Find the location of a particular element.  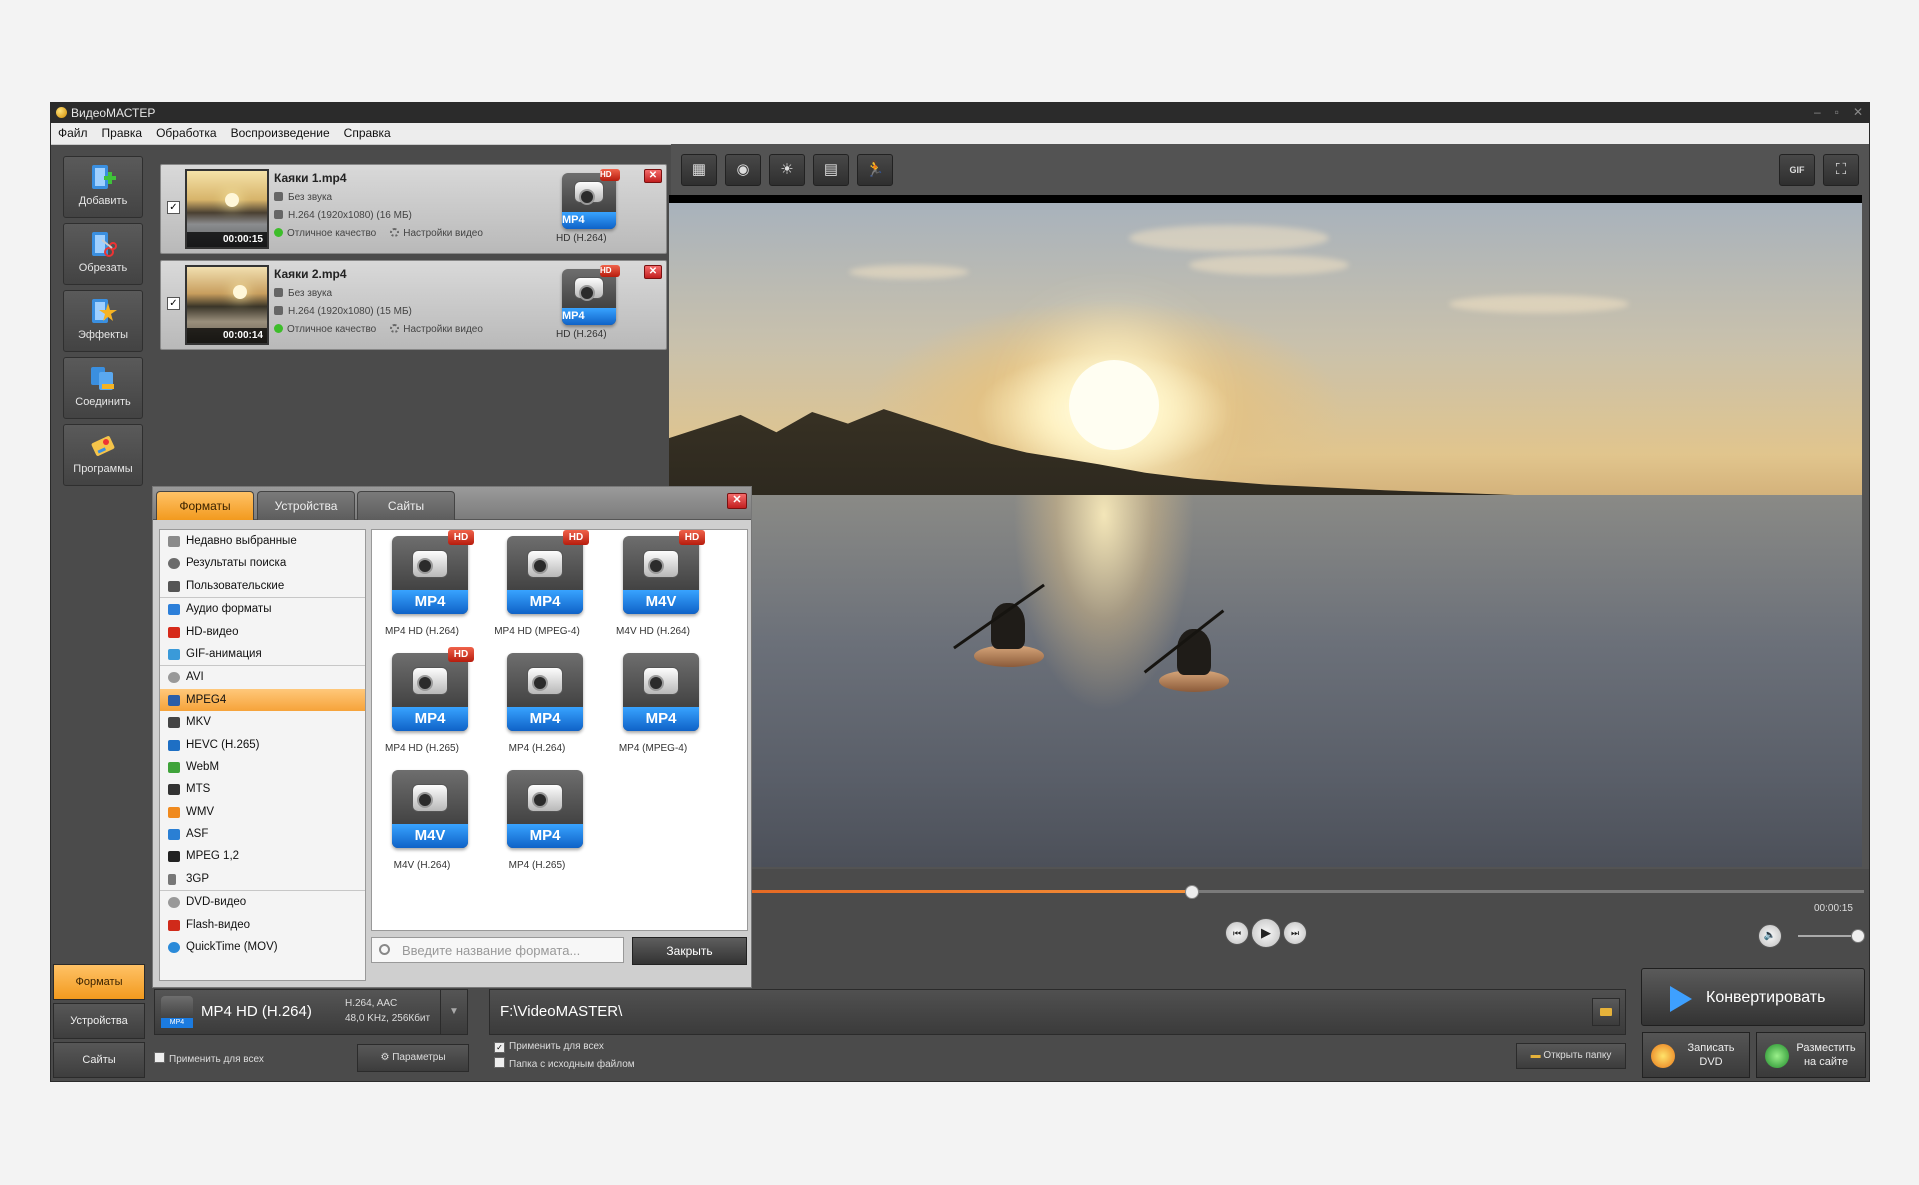

convert-arrow-icon is located at coordinates (1681, 999).